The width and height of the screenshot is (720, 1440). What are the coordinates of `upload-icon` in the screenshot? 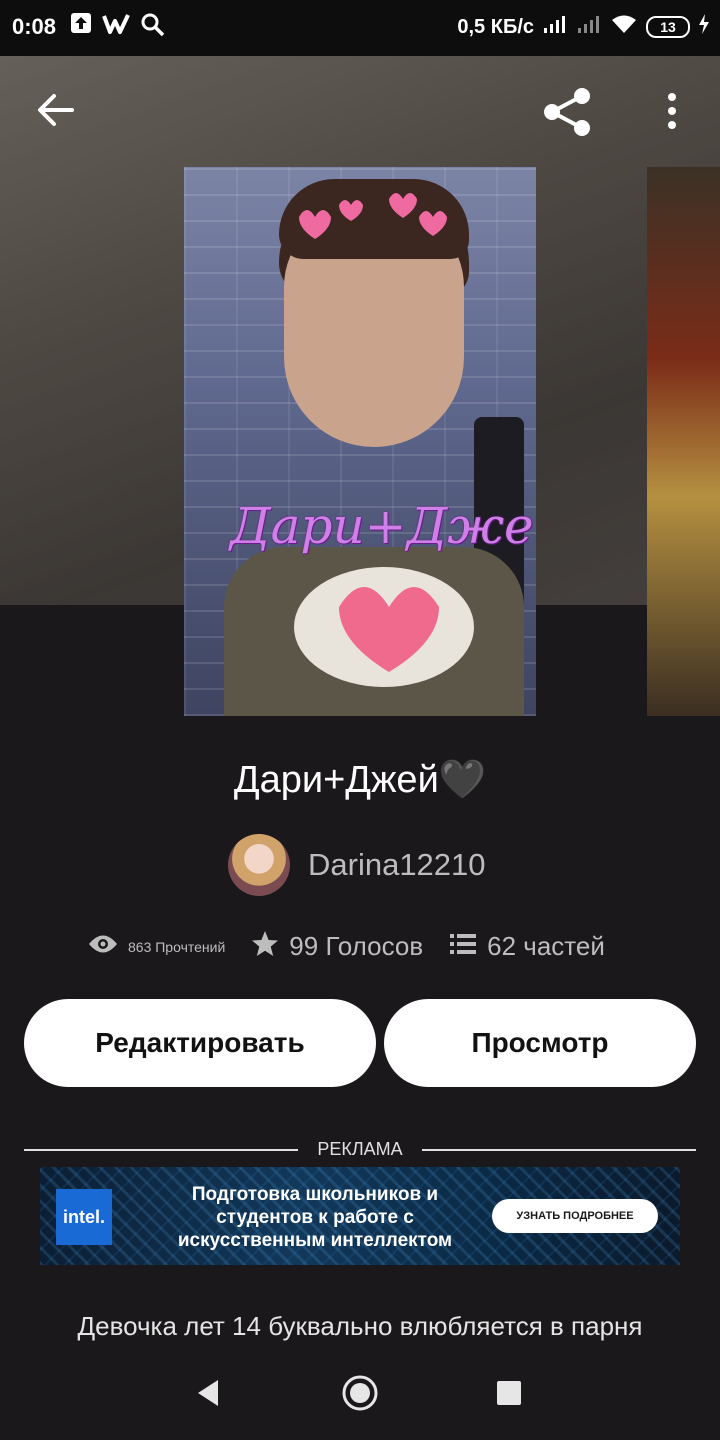 It's located at (81, 25).